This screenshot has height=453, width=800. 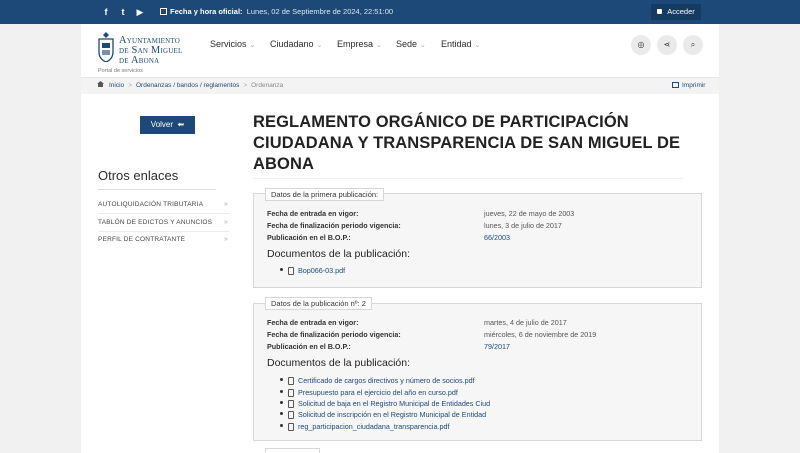 What do you see at coordinates (228, 44) in the screenshot?
I see `nav-servicios-label: Servicios` at bounding box center [228, 44].